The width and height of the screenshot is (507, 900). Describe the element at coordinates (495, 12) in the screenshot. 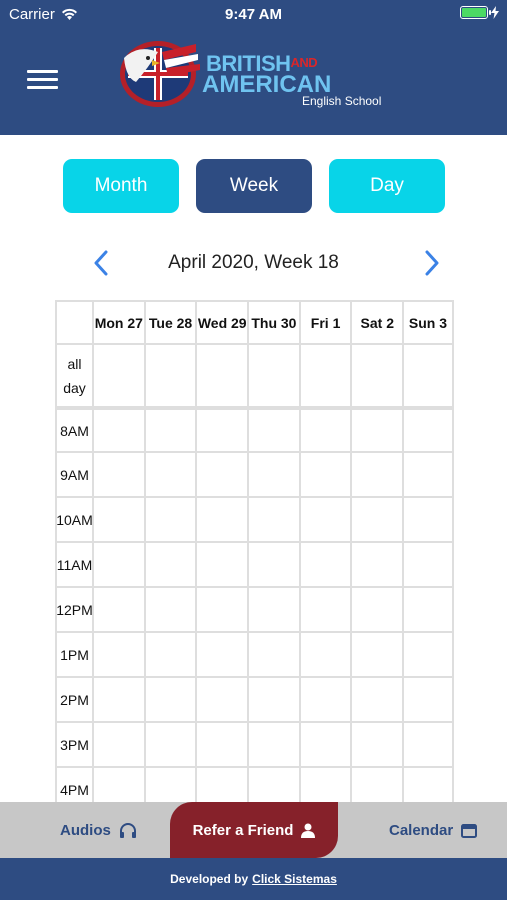

I see `charging-bolt-icon` at that location.